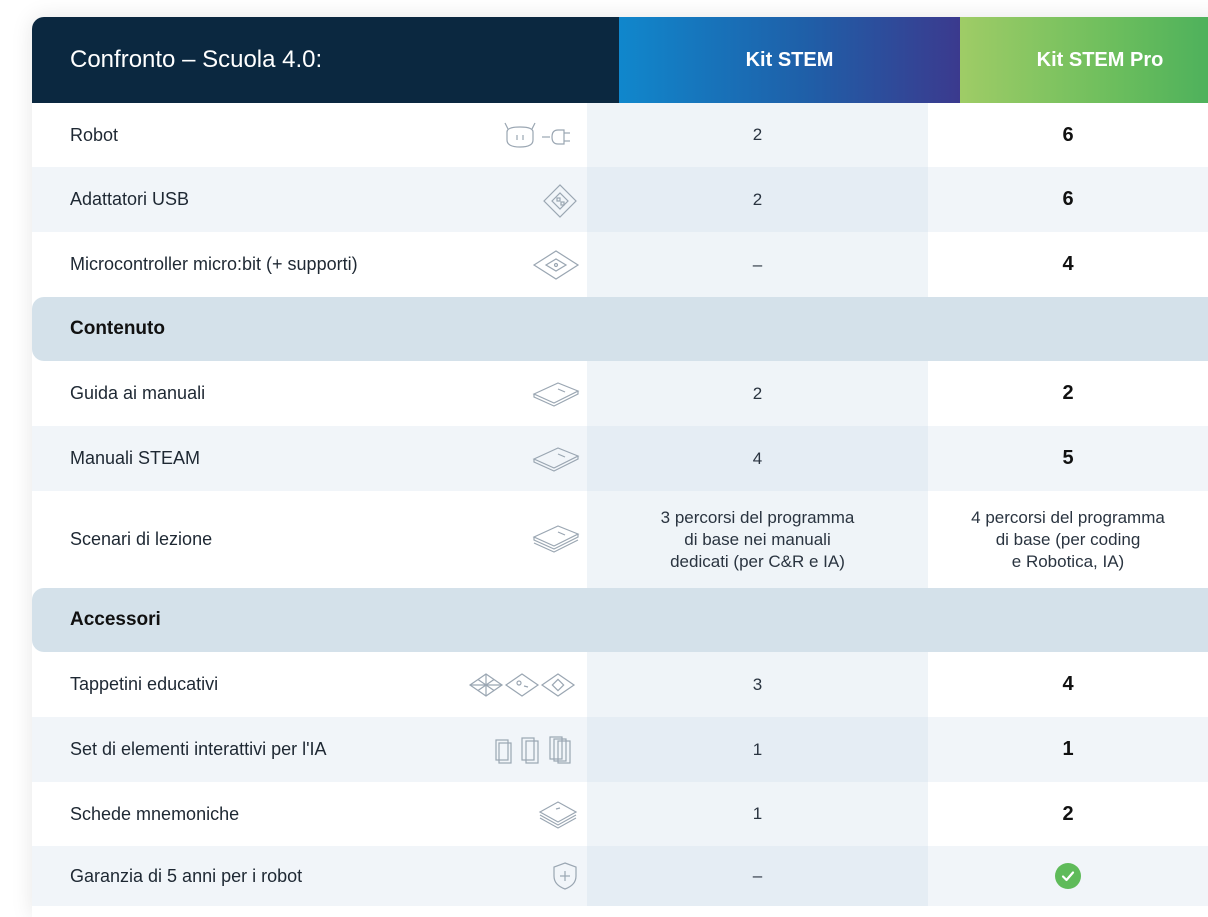 This screenshot has width=1208, height=917. I want to click on shield-icon, so click(565, 876).